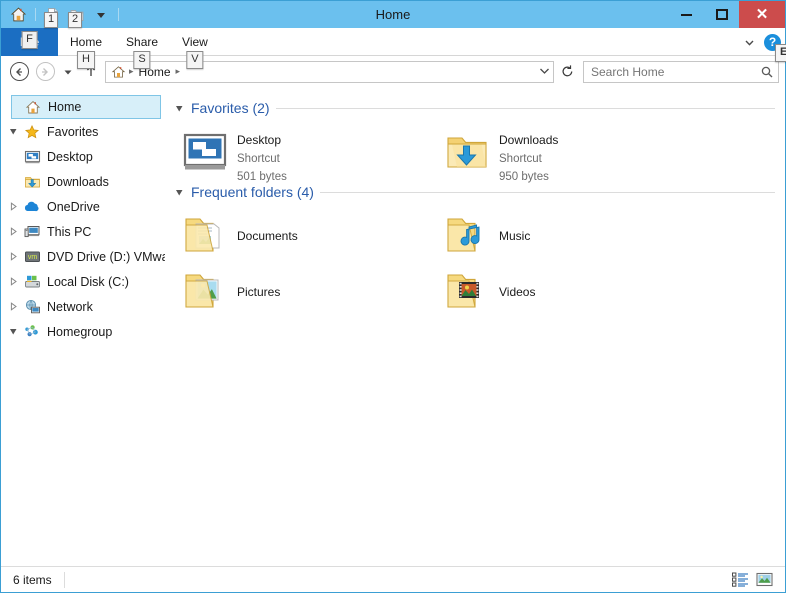 This screenshot has height=593, width=786. I want to click on sidebar-item-onedrive: OneDrive, so click(83, 206).